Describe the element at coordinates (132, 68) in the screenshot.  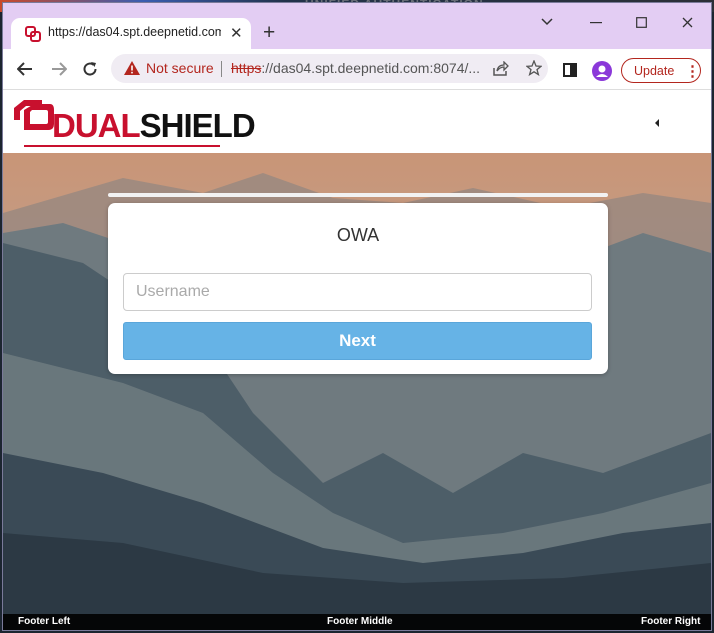
I see `warning-icon` at that location.